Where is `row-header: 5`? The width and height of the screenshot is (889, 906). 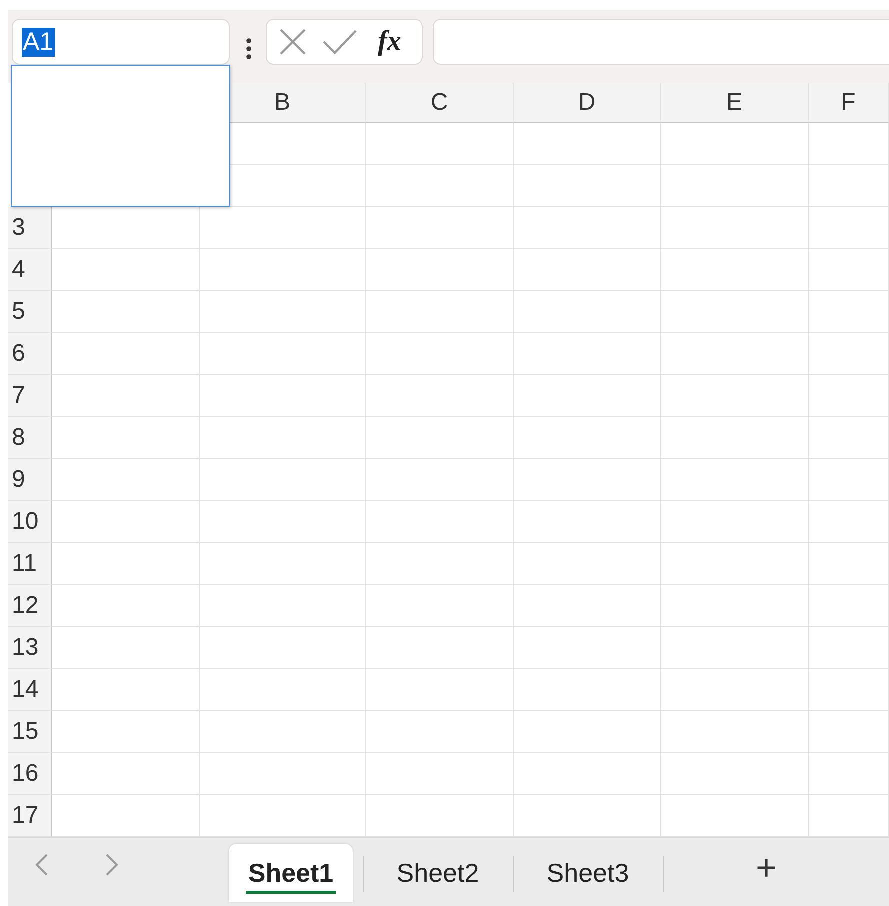 row-header: 5 is located at coordinates (19, 312).